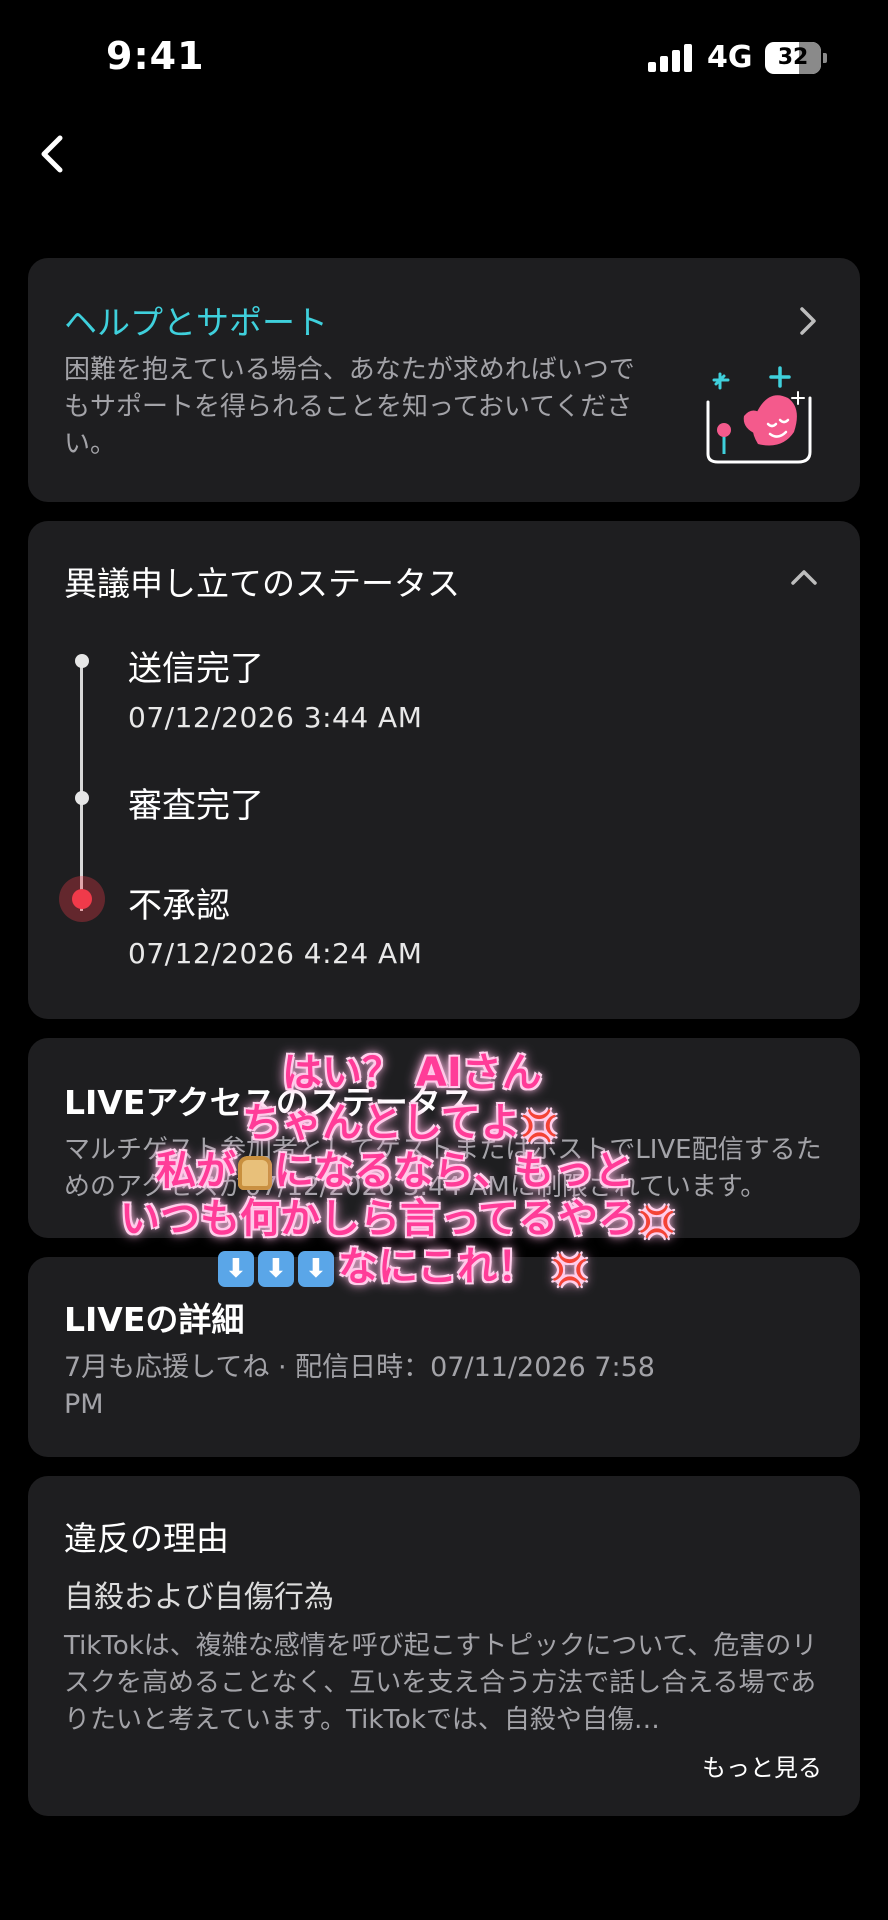 This screenshot has height=1920, width=888. I want to click on see-more-button: もっと見る, so click(762, 1765).